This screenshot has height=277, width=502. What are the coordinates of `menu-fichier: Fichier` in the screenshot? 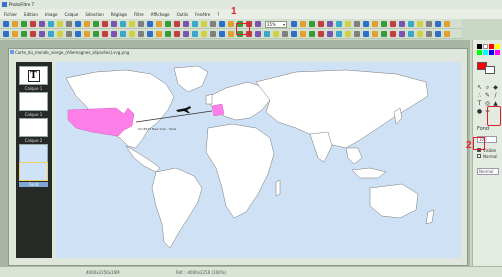 It's located at (10, 14).